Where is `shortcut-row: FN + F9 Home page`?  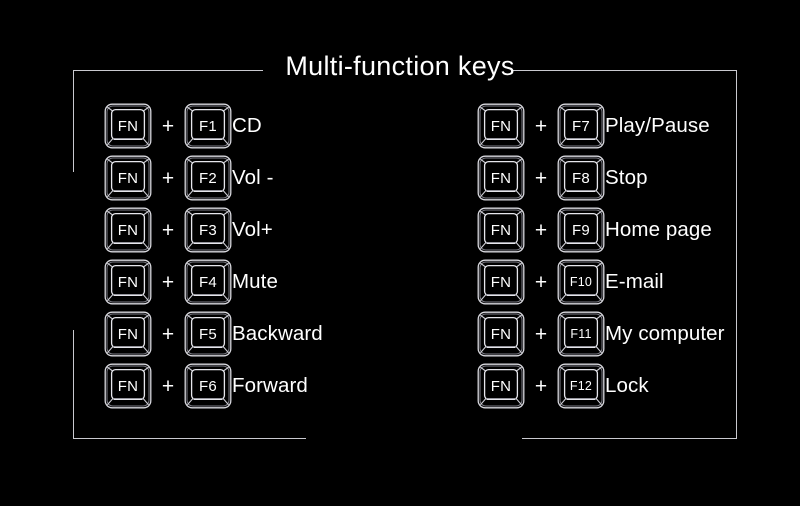 shortcut-row: FN + F9 Home page is located at coordinates (601, 230).